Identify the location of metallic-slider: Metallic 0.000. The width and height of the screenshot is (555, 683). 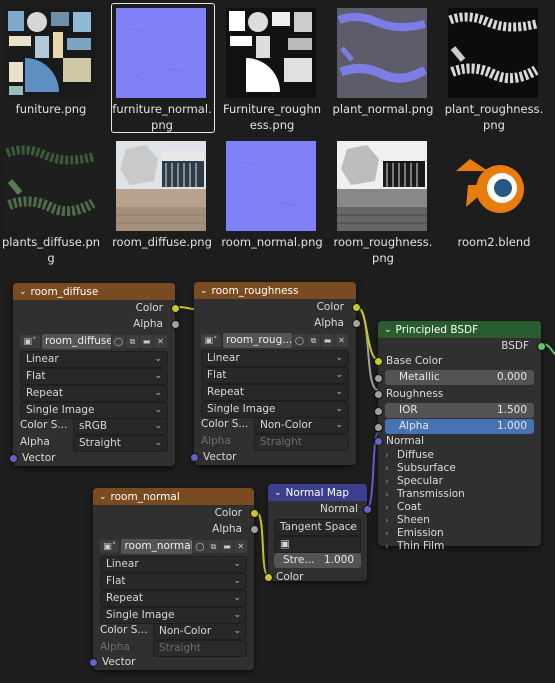
(459, 377).